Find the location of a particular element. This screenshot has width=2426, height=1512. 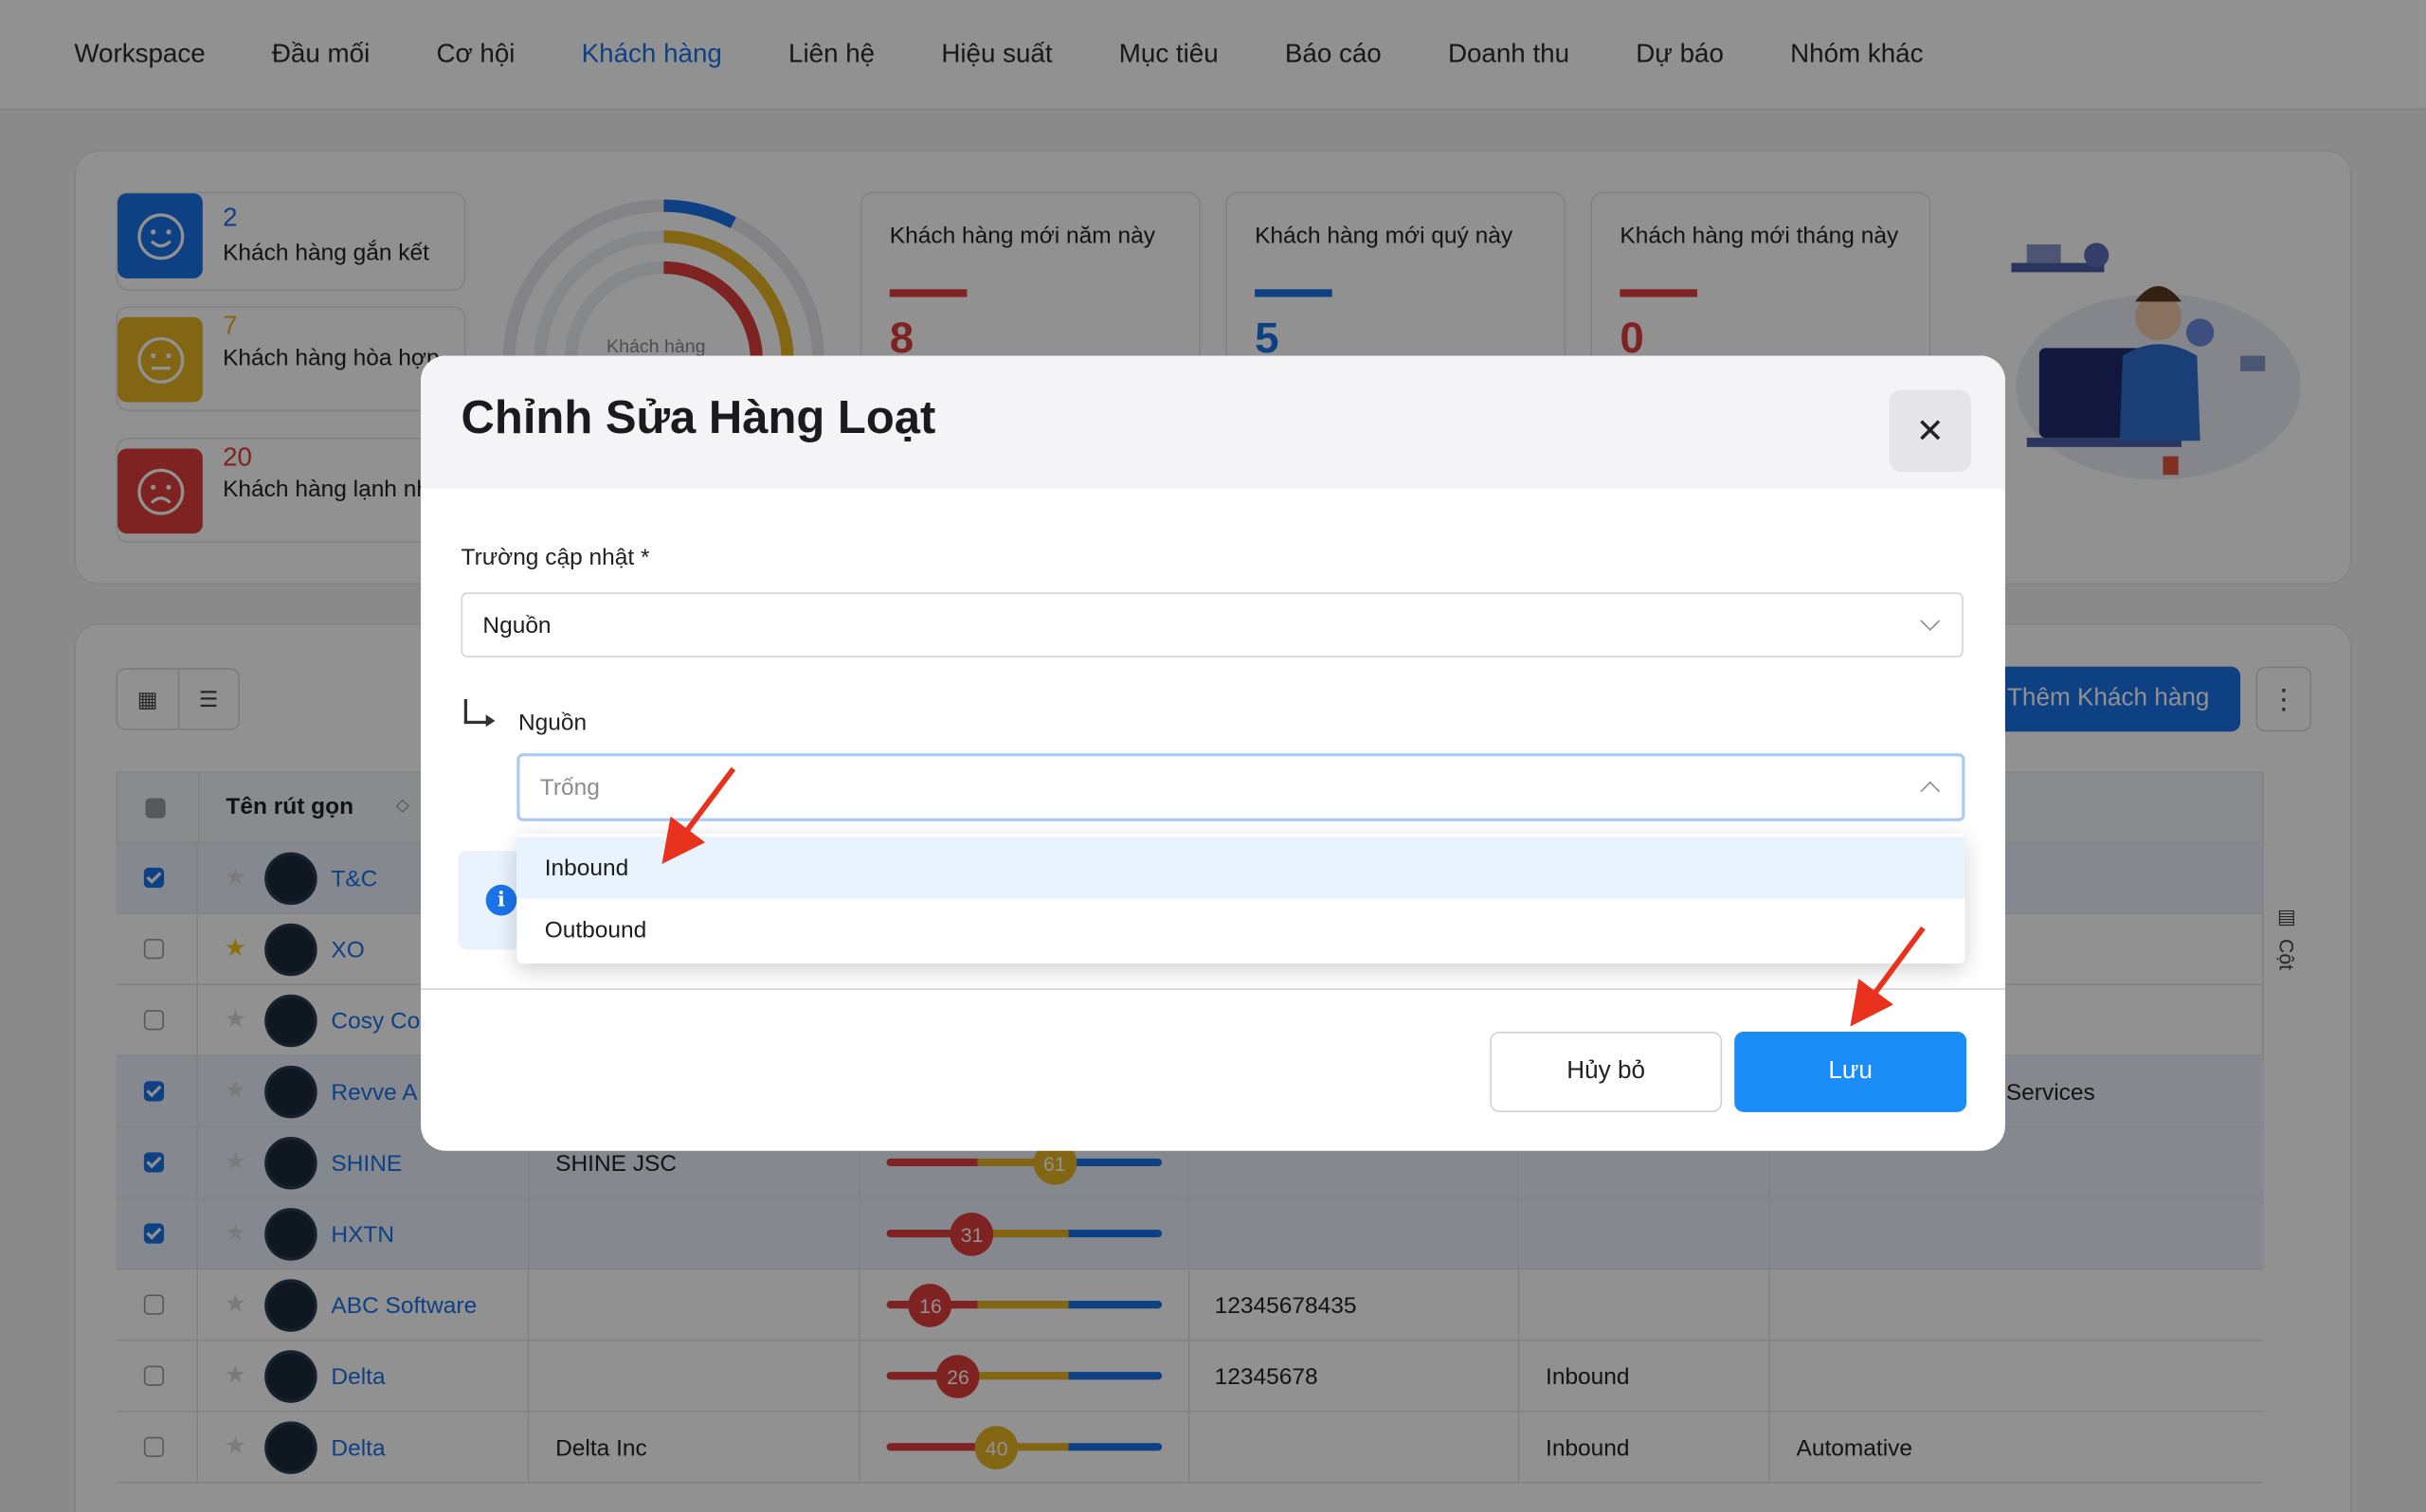

chevron-up-icon is located at coordinates (1930, 791).